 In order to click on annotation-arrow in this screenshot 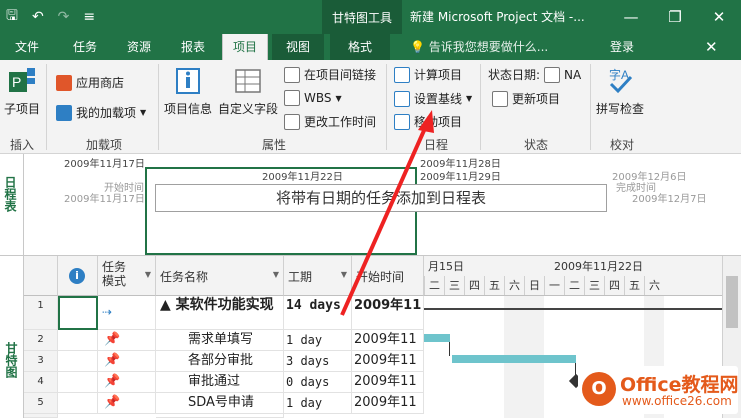, I will do `click(387, 213)`.